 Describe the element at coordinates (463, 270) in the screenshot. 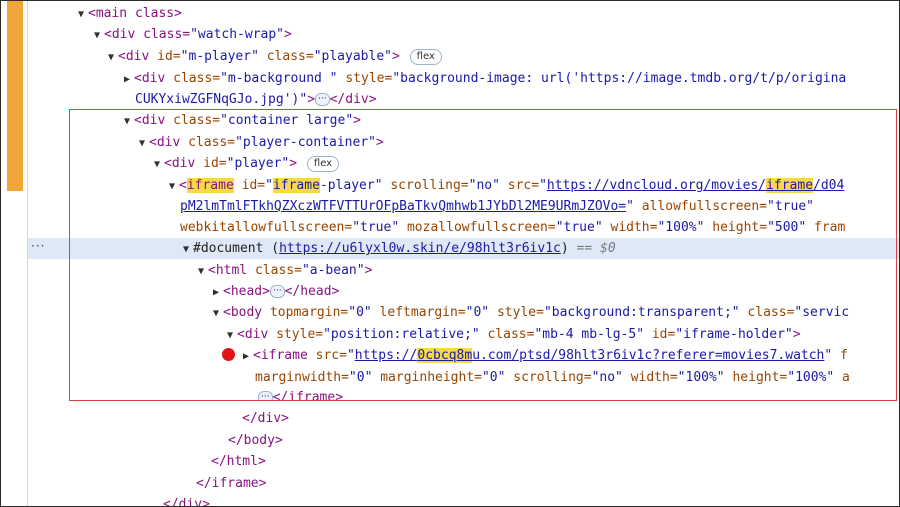

I see `dom-node-html: ▼ <html class="a-bean">` at that location.